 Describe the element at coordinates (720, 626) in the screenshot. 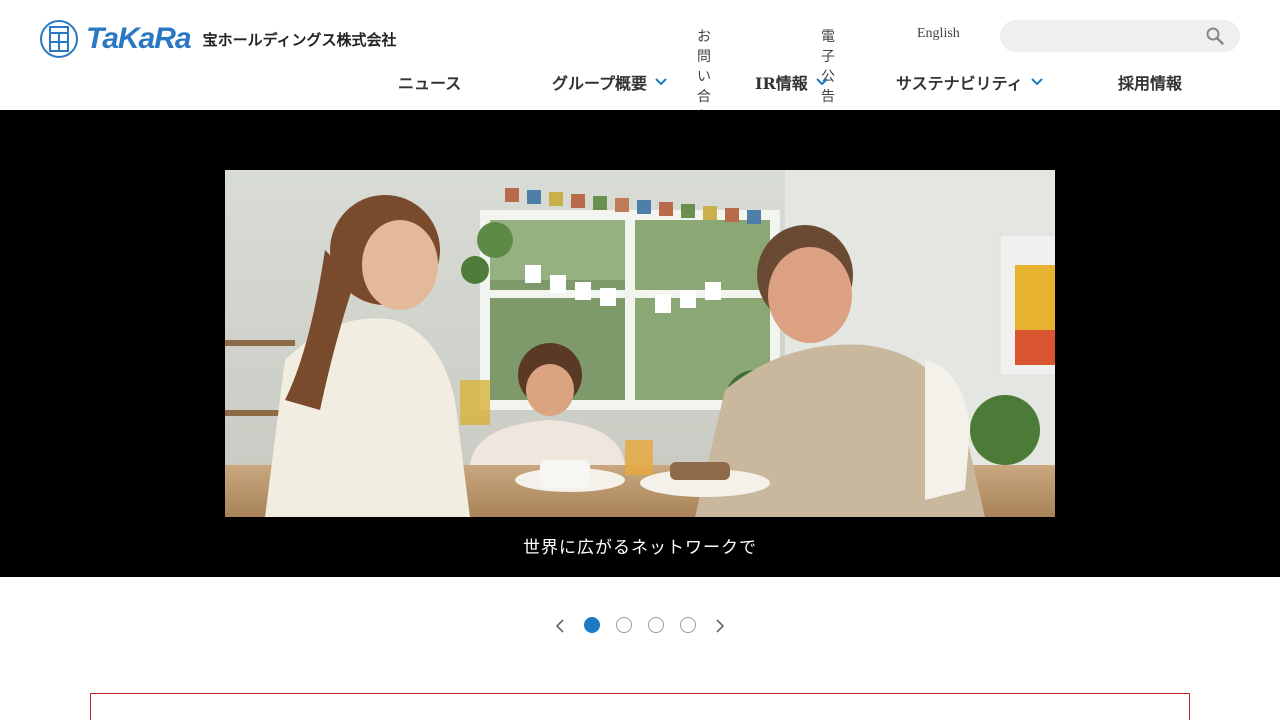

I see `next-slide-icon` at that location.